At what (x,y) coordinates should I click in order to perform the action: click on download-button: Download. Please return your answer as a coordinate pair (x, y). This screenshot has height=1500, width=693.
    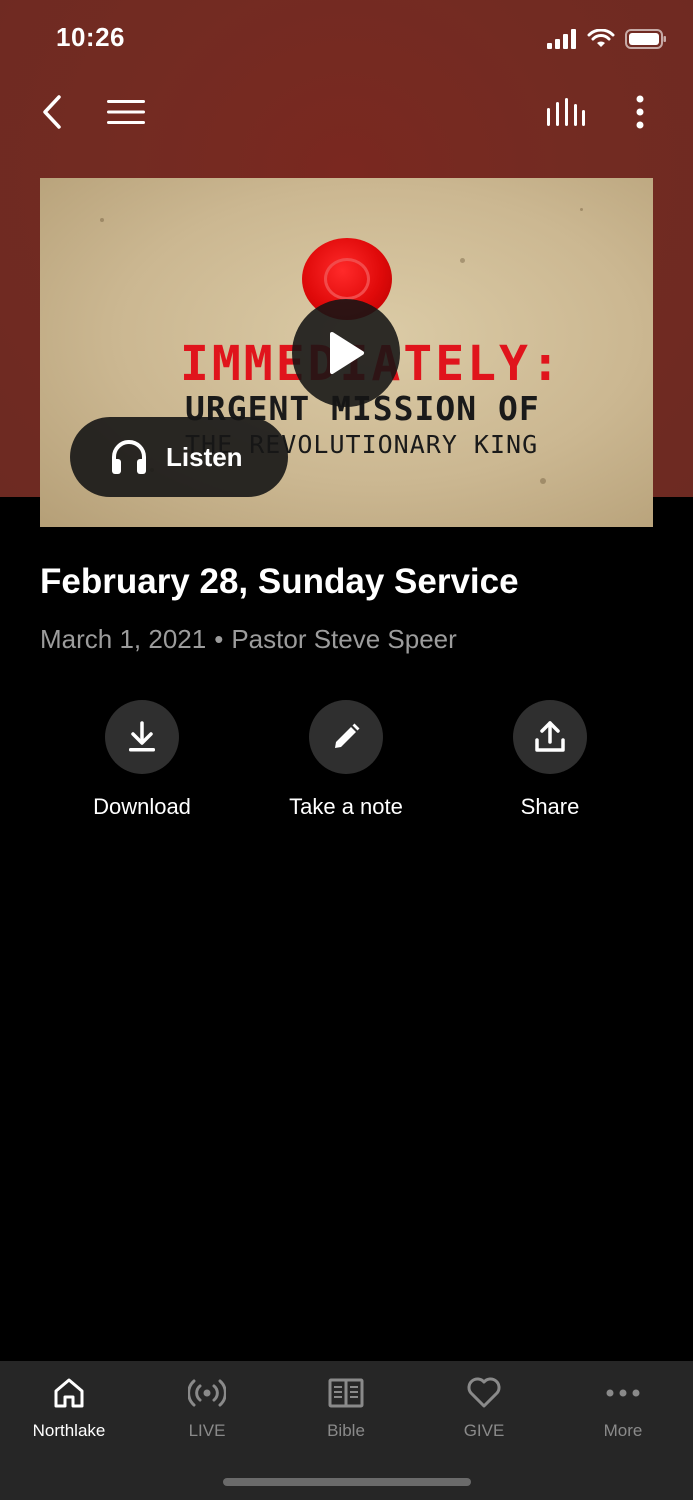
    Looking at the image, I should click on (142, 760).